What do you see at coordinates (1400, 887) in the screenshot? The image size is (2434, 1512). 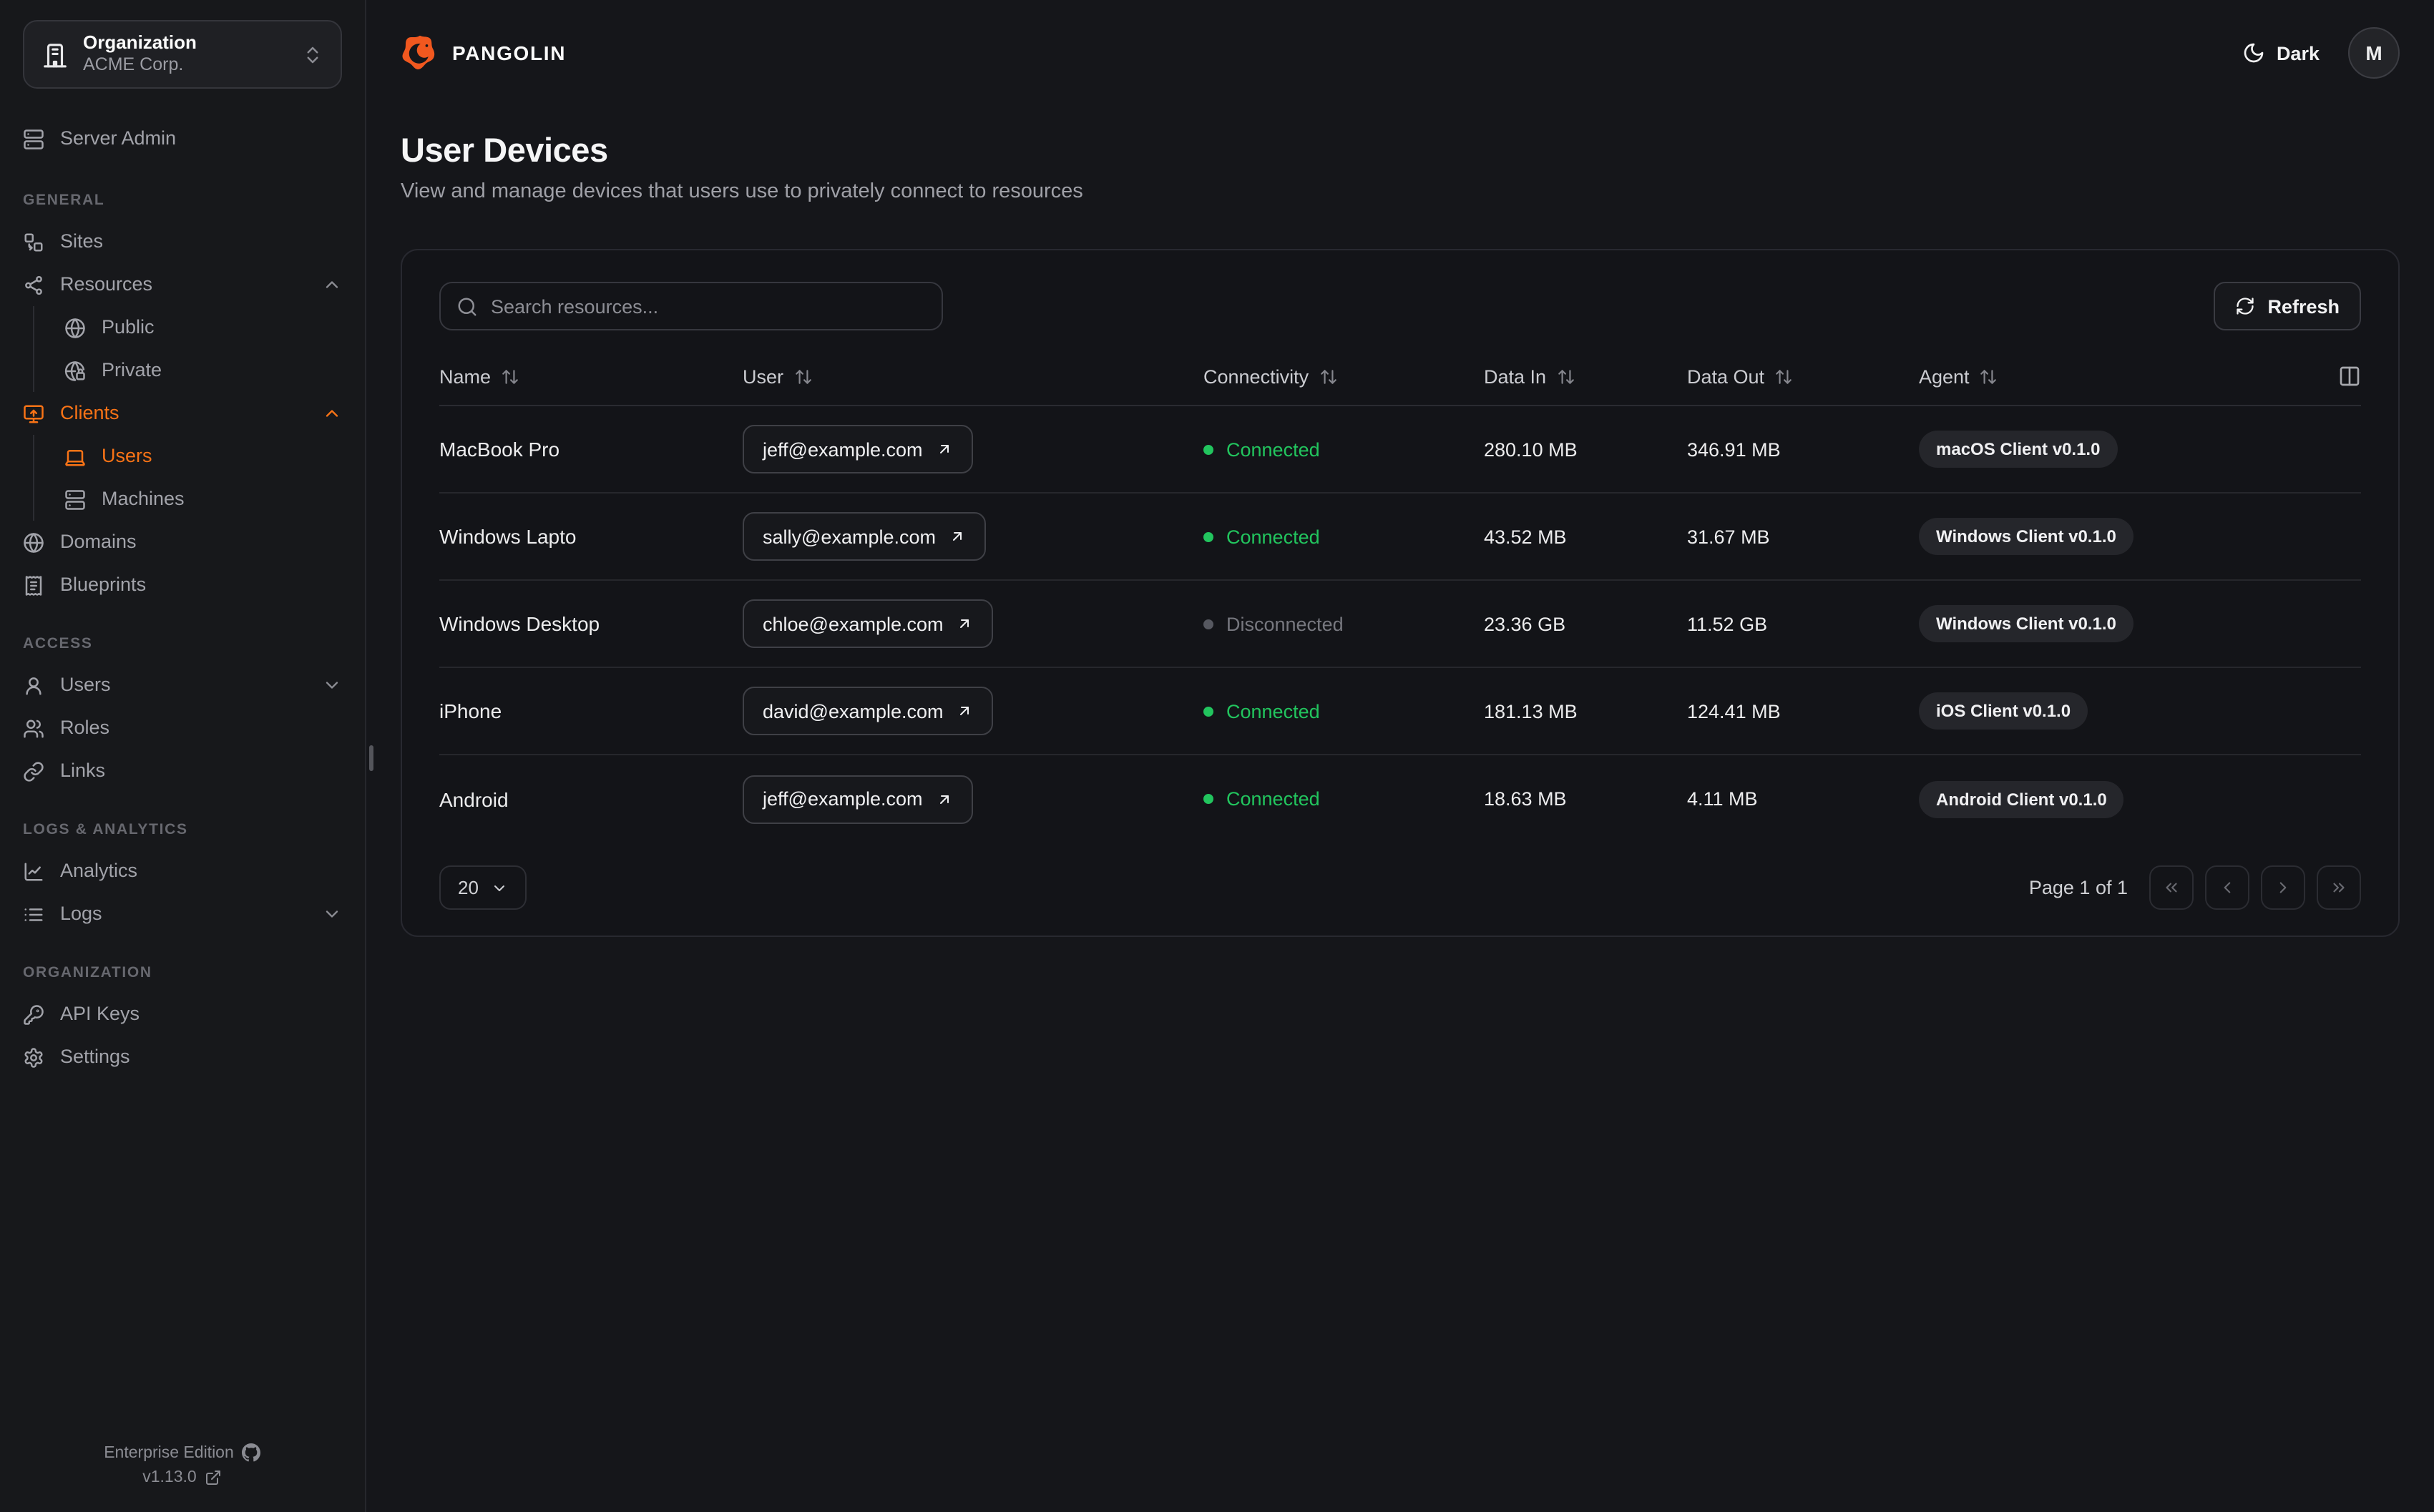 I see `table-footer: 20 Page 1 of 1` at bounding box center [1400, 887].